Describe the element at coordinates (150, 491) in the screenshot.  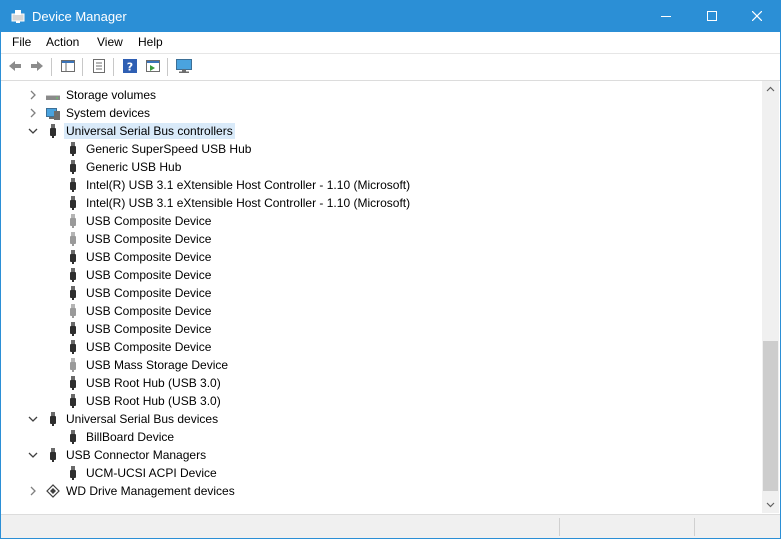
I see `tree-row-label: WD Drive Management devices` at that location.